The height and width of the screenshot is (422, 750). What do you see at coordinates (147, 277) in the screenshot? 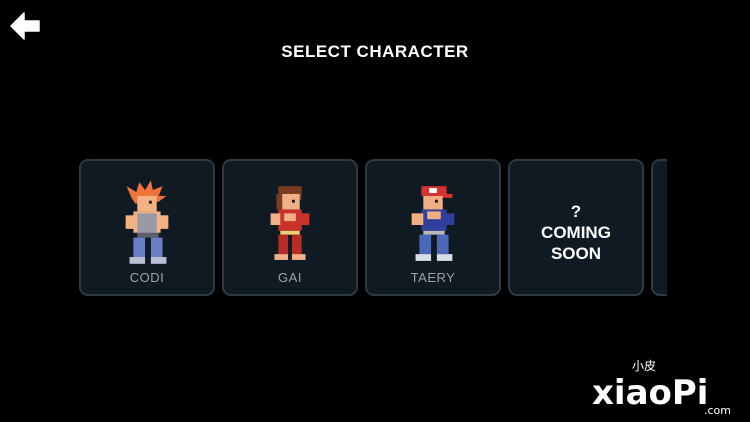
I see `character-name: CODI` at bounding box center [147, 277].